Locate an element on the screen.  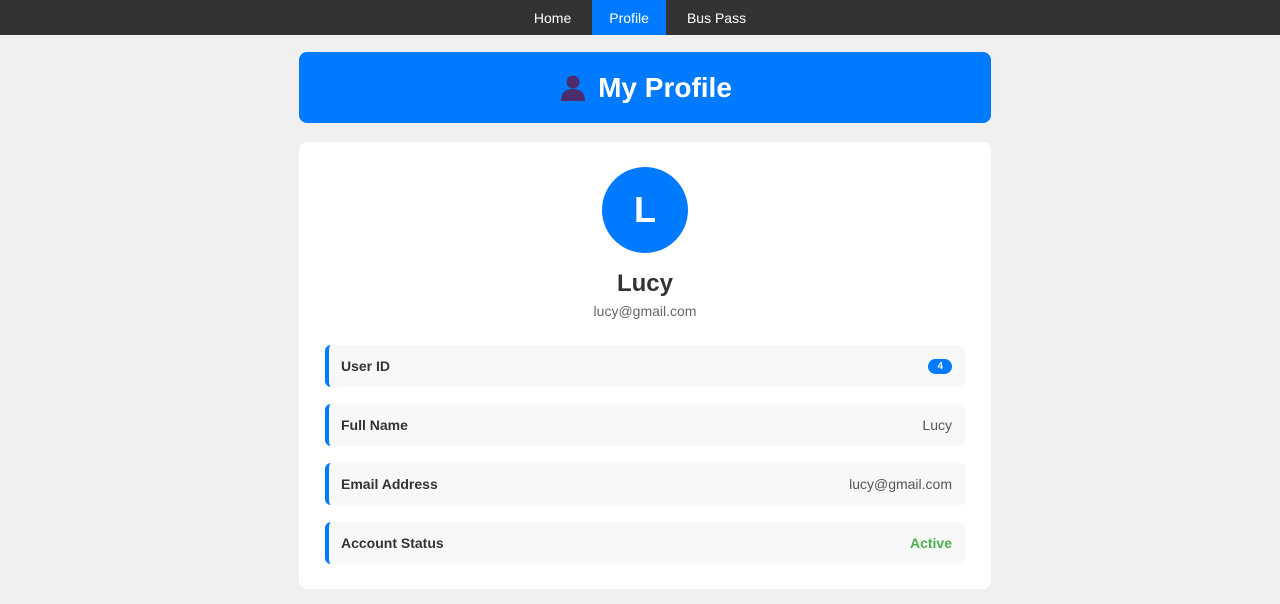
info-row-full-name: Full Name Lucy is located at coordinates (645, 425).